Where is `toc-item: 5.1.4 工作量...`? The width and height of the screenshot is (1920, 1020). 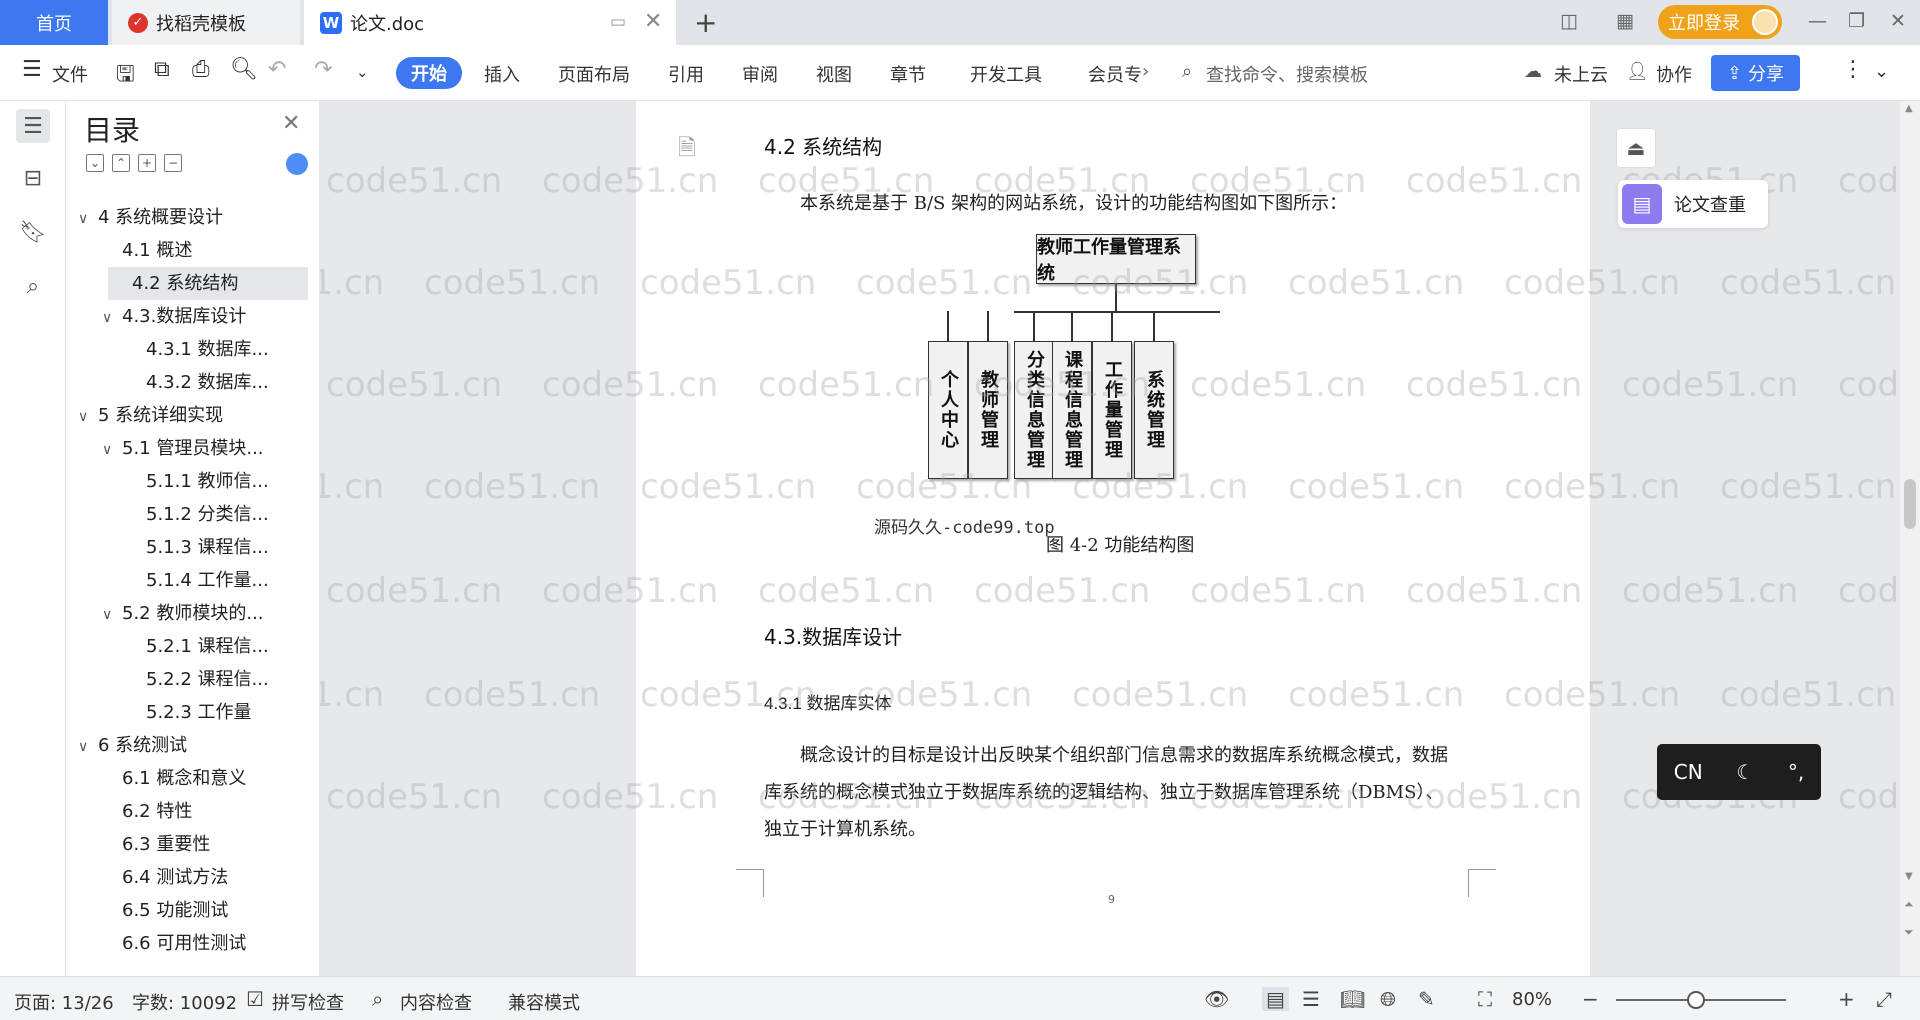
toc-item: 5.1.4 工作量... is located at coordinates (193, 580).